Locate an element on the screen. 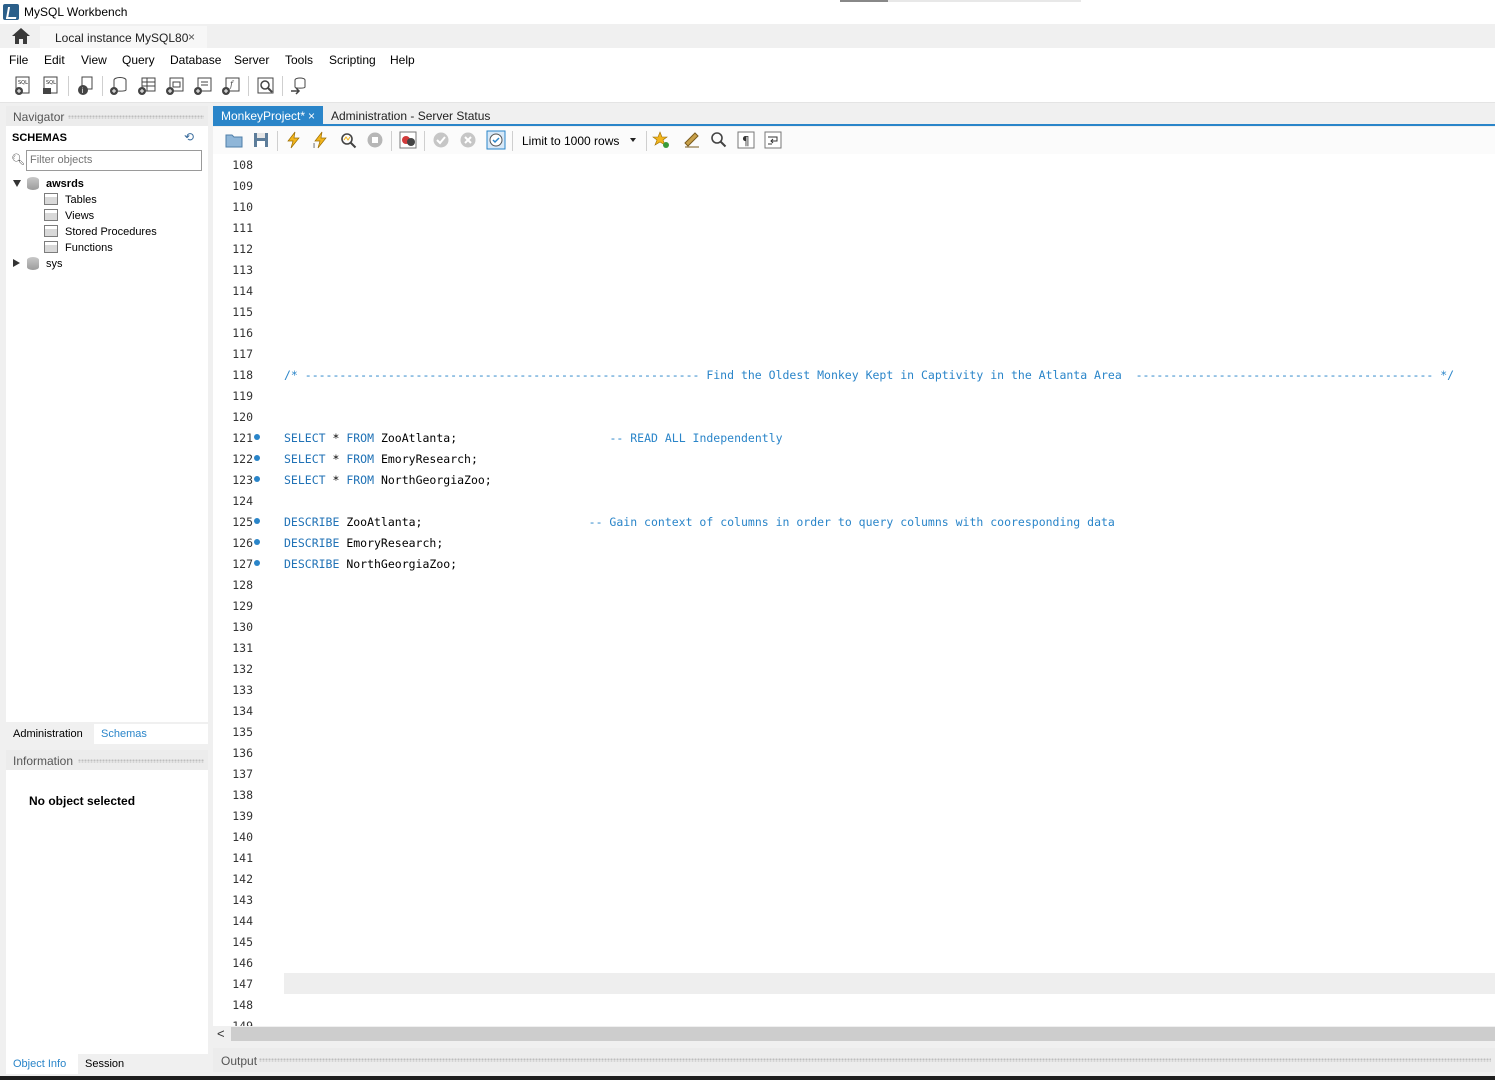 This screenshot has width=1495, height=1080. create-procedure-icon is located at coordinates (203, 86).